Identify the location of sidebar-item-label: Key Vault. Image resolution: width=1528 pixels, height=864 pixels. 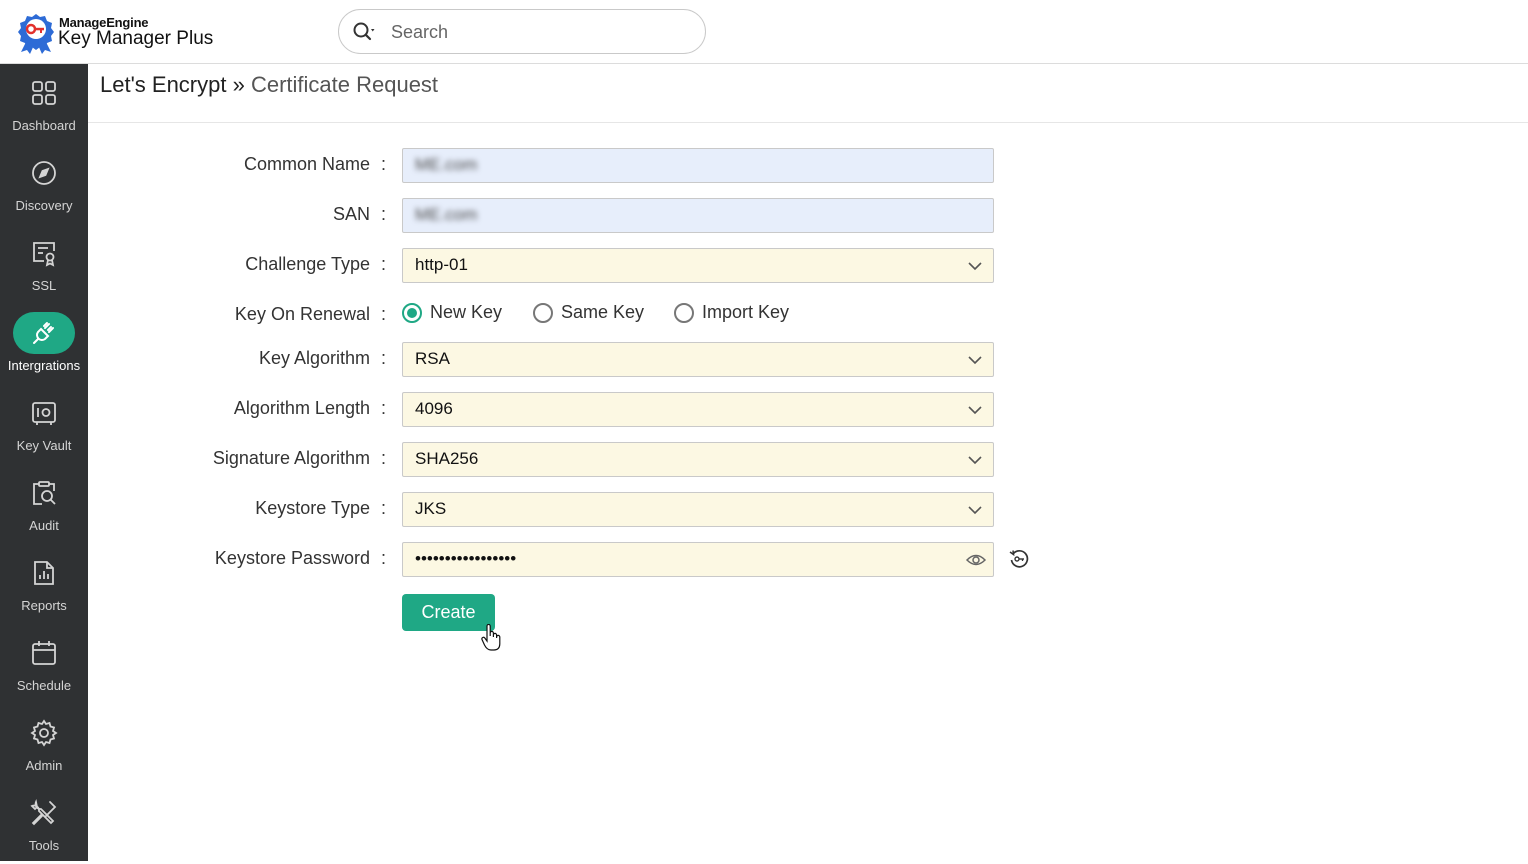
(44, 445).